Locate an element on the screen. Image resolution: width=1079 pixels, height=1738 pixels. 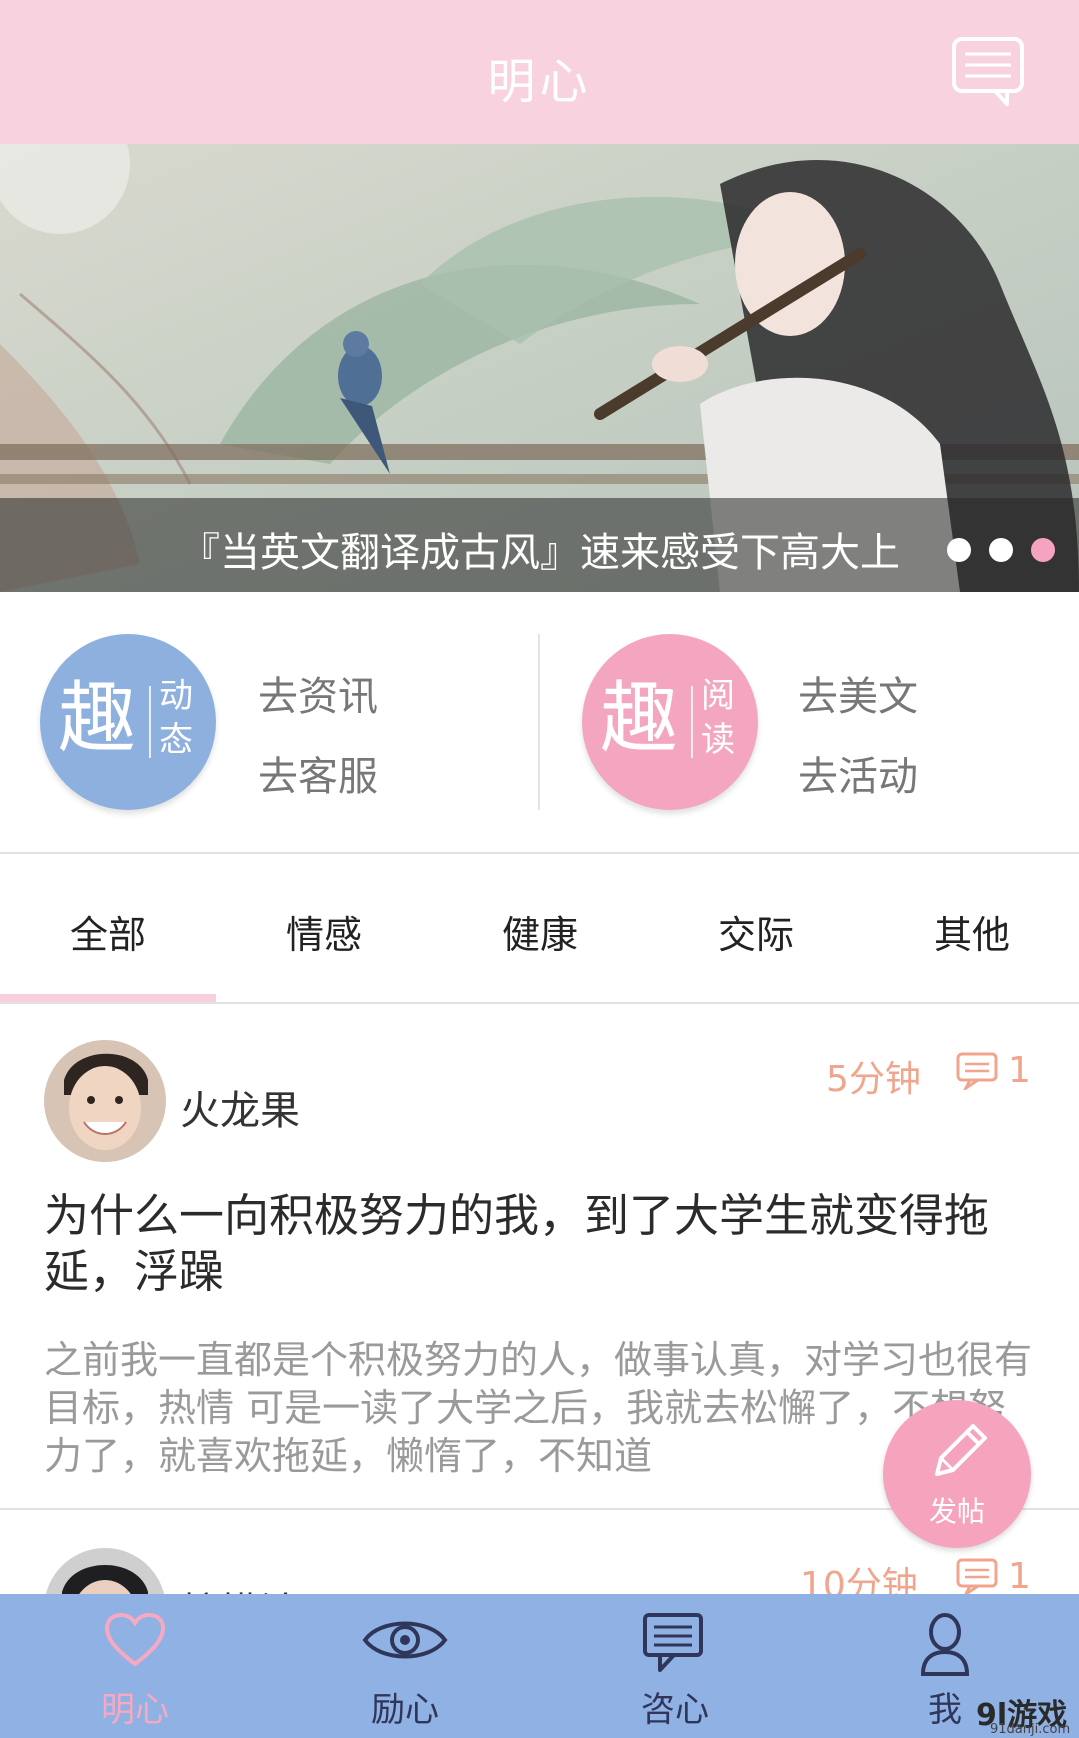
category-tabs: 全部 情感 健康 交际 其他 is located at coordinates (539, 928).